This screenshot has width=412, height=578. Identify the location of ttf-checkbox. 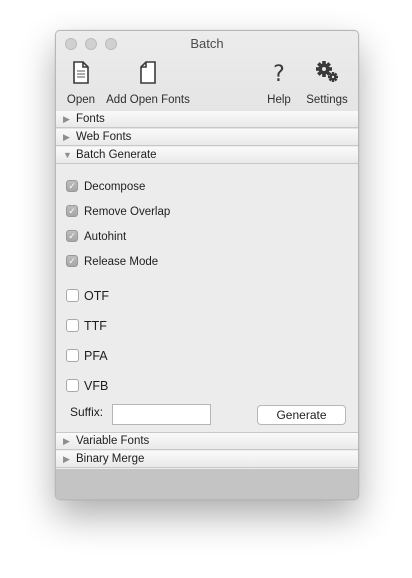
(72, 325).